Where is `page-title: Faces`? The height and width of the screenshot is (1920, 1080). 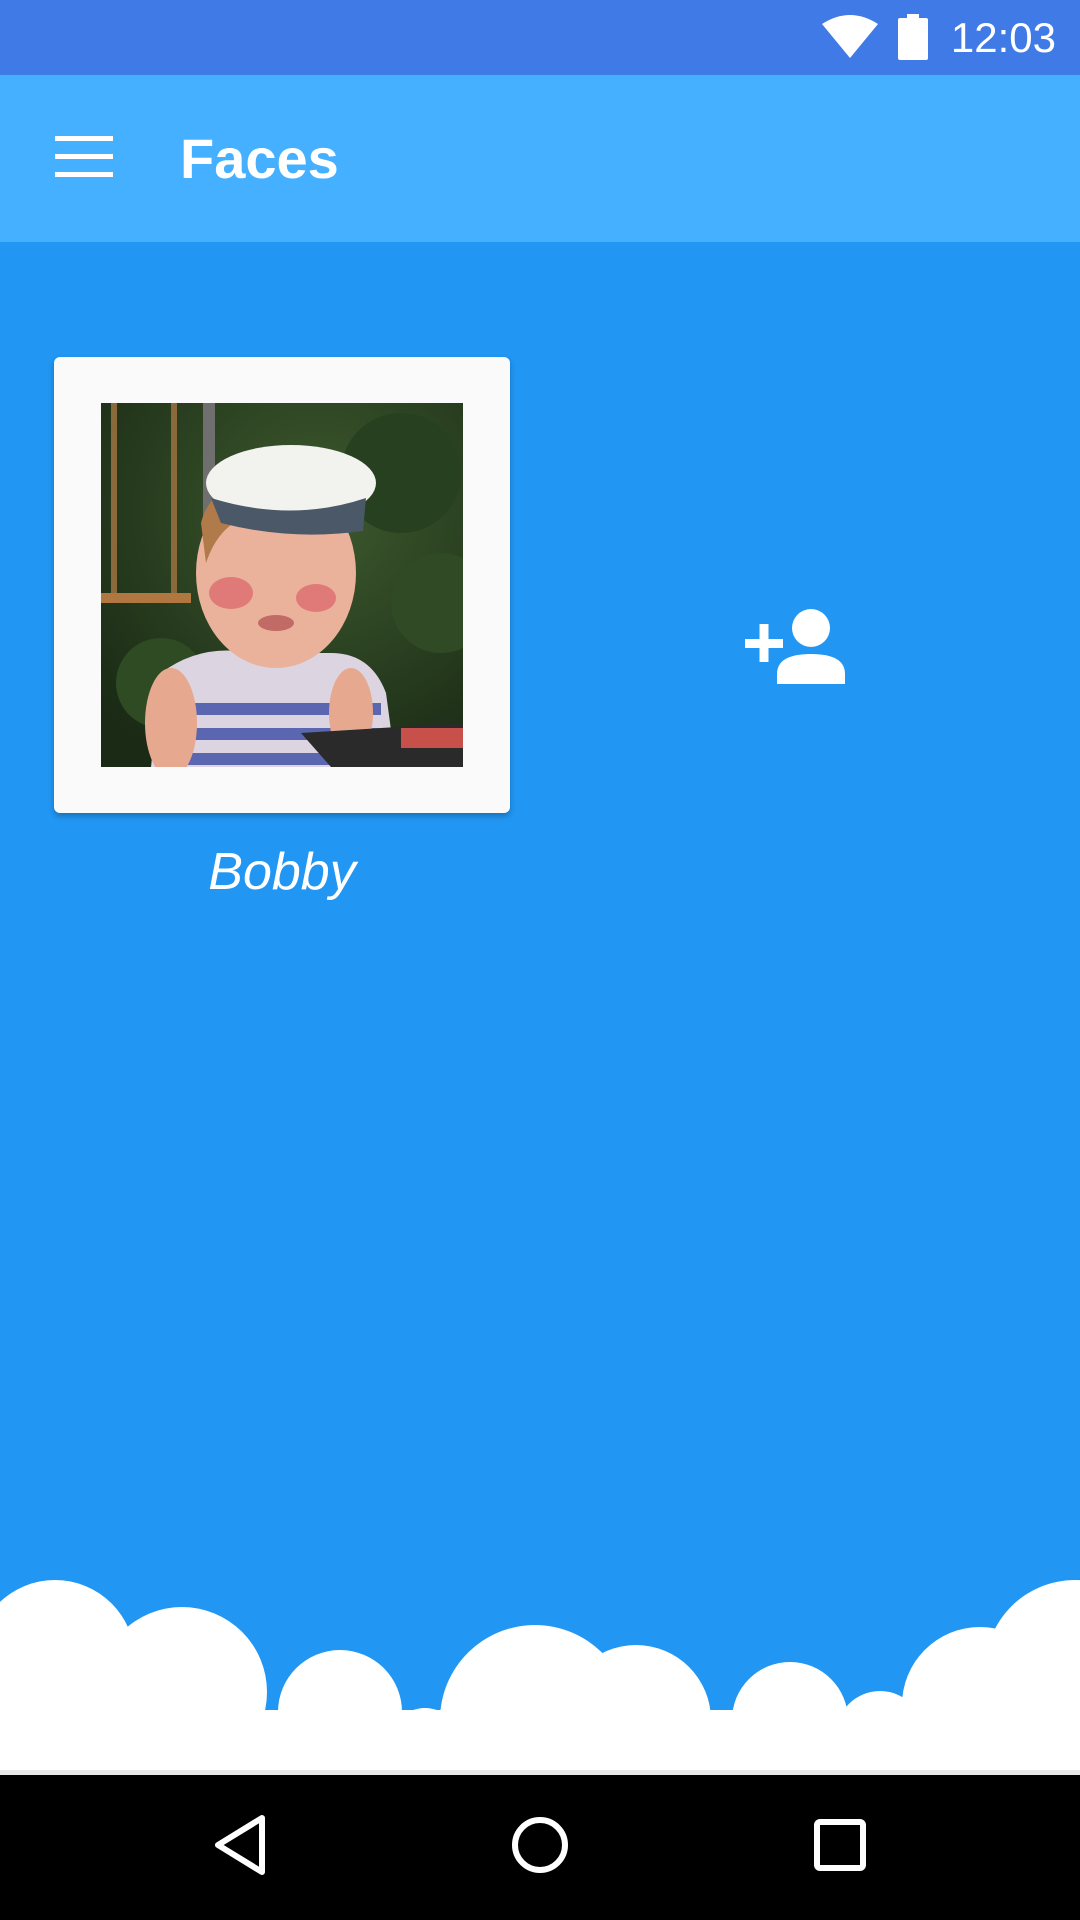
page-title: Faces is located at coordinates (259, 158).